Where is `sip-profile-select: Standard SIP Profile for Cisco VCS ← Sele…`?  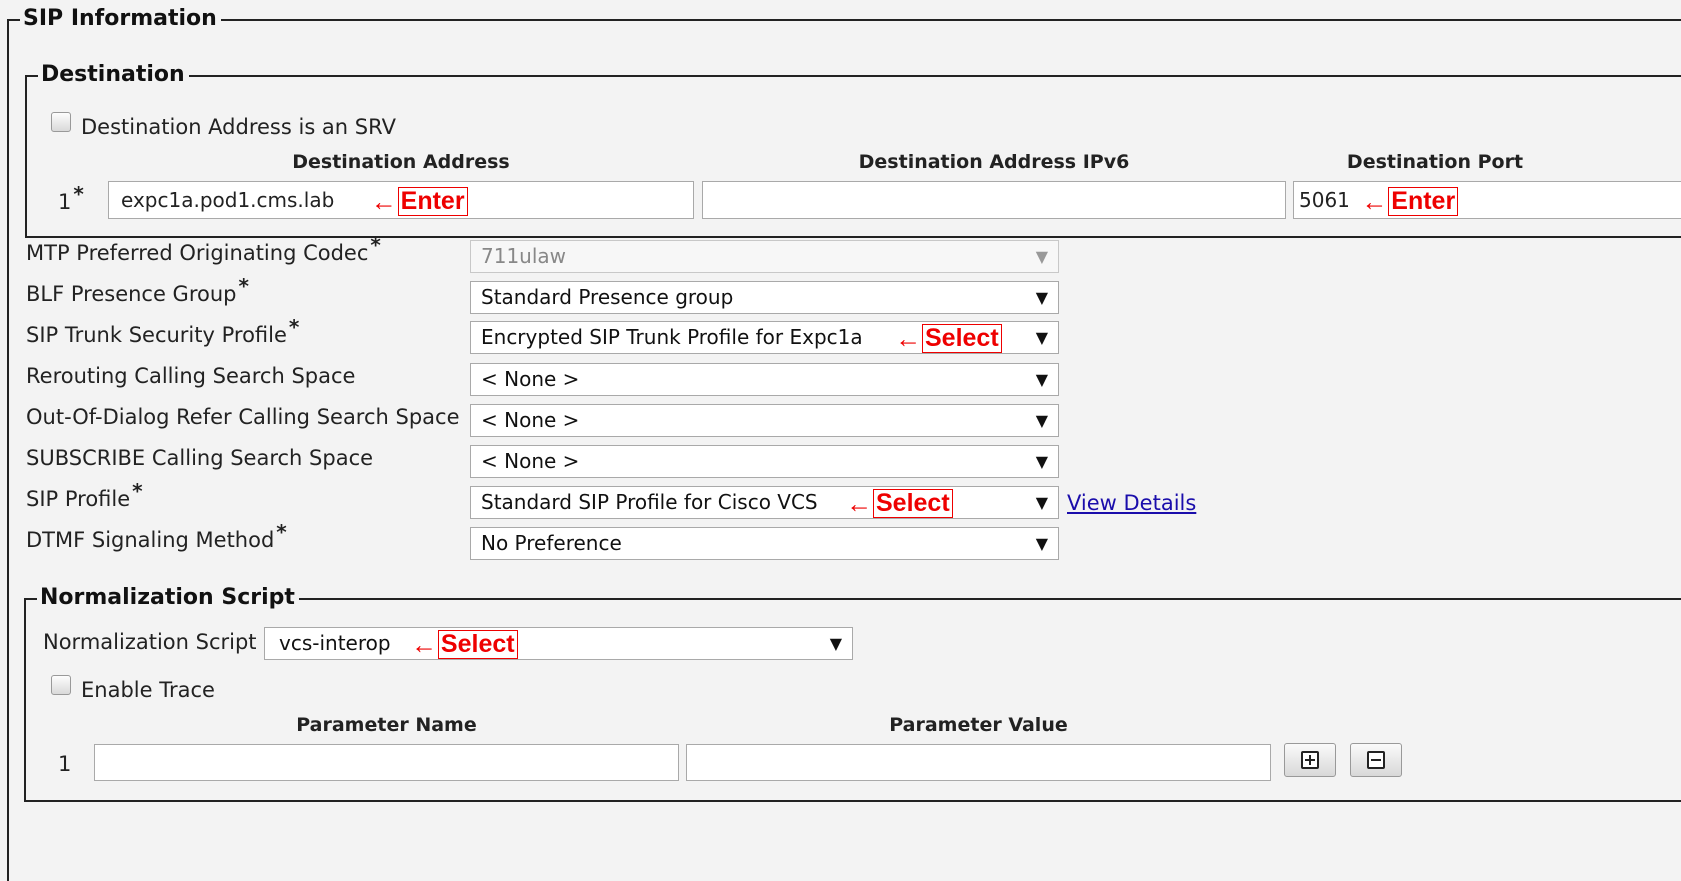 sip-profile-select: Standard SIP Profile for Cisco VCS ← Sele… is located at coordinates (764, 502).